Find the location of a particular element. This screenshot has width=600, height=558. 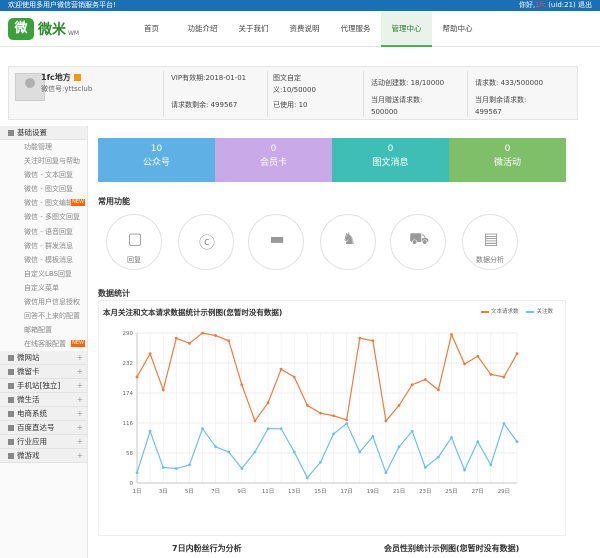

nav-home: 首页 is located at coordinates (151, 29).